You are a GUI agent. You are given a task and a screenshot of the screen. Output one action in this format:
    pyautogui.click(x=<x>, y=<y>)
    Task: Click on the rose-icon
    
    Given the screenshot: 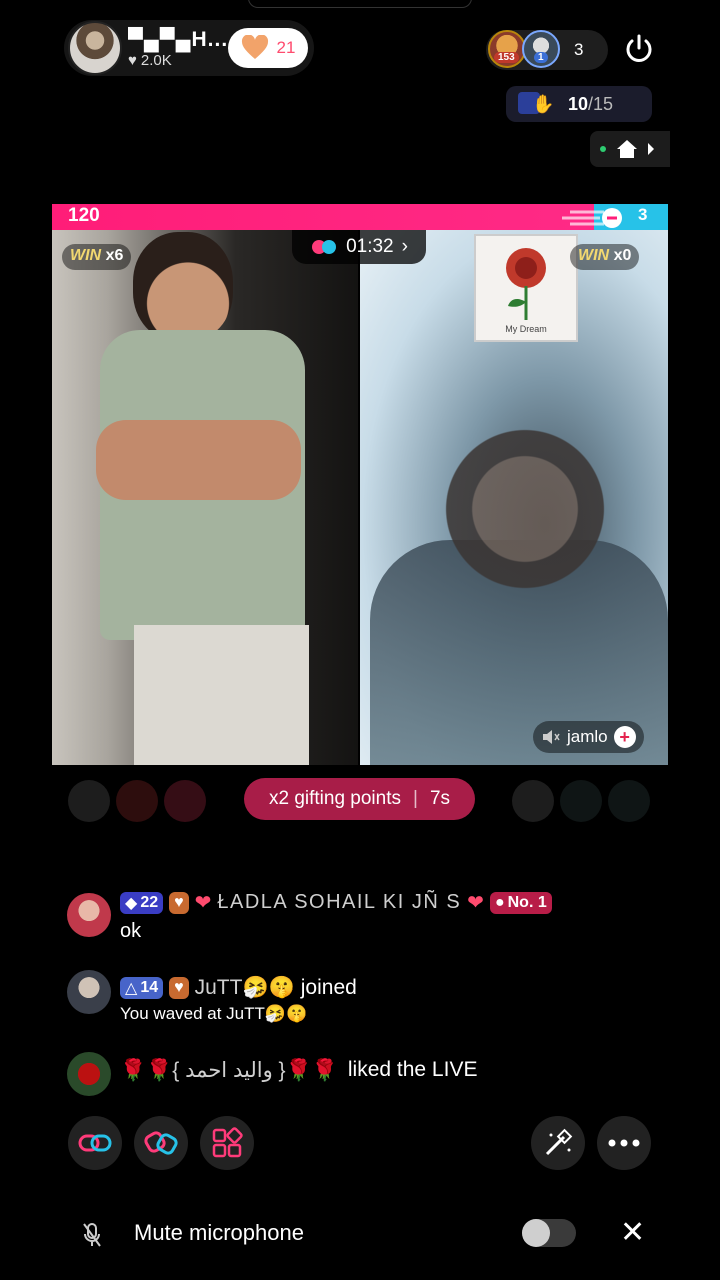 What is the action you would take?
    pyautogui.click(x=526, y=284)
    